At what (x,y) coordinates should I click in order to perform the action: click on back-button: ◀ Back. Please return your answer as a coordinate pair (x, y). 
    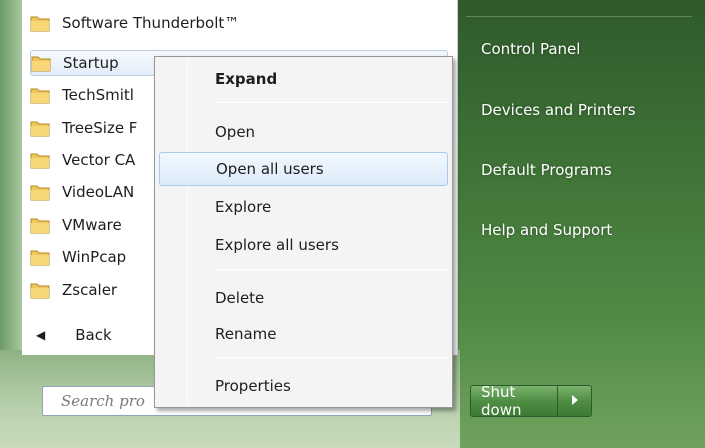
    Looking at the image, I should click on (87, 335).